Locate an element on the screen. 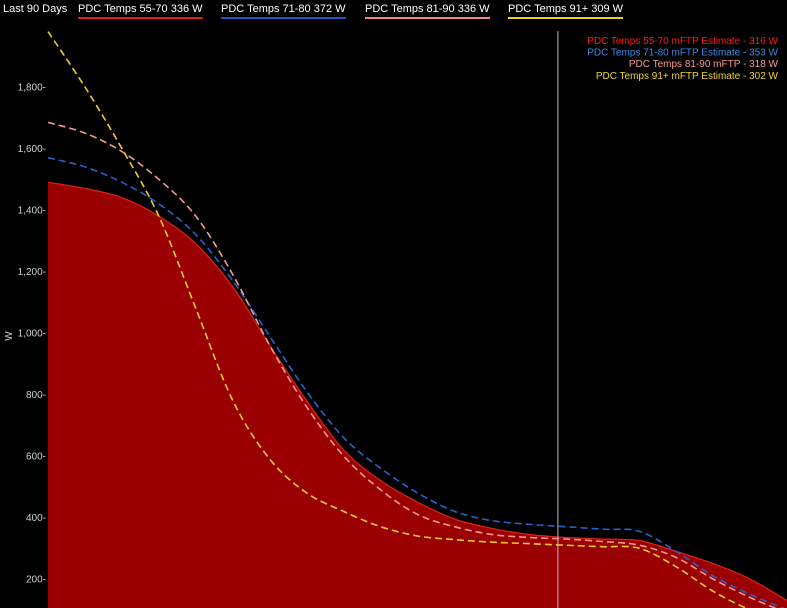 Image resolution: width=787 pixels, height=608 pixels. y-tick-label: 1,000- is located at coordinates (32, 334).